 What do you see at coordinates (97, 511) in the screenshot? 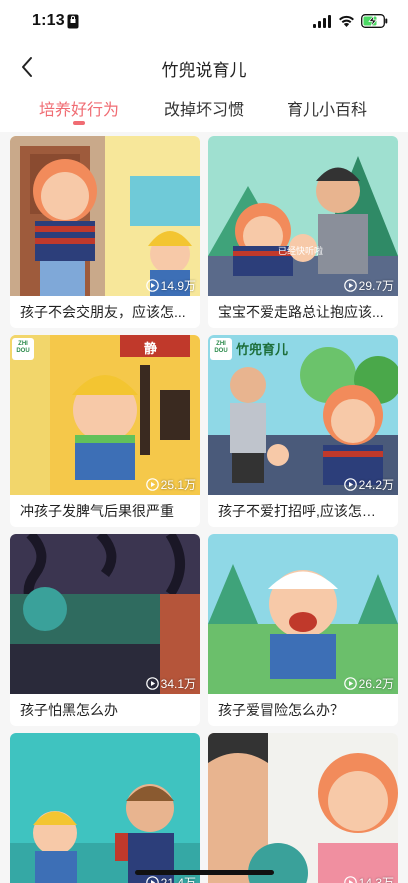
I see `video-title: 冲孩子发脾气后果很严重` at bounding box center [97, 511].